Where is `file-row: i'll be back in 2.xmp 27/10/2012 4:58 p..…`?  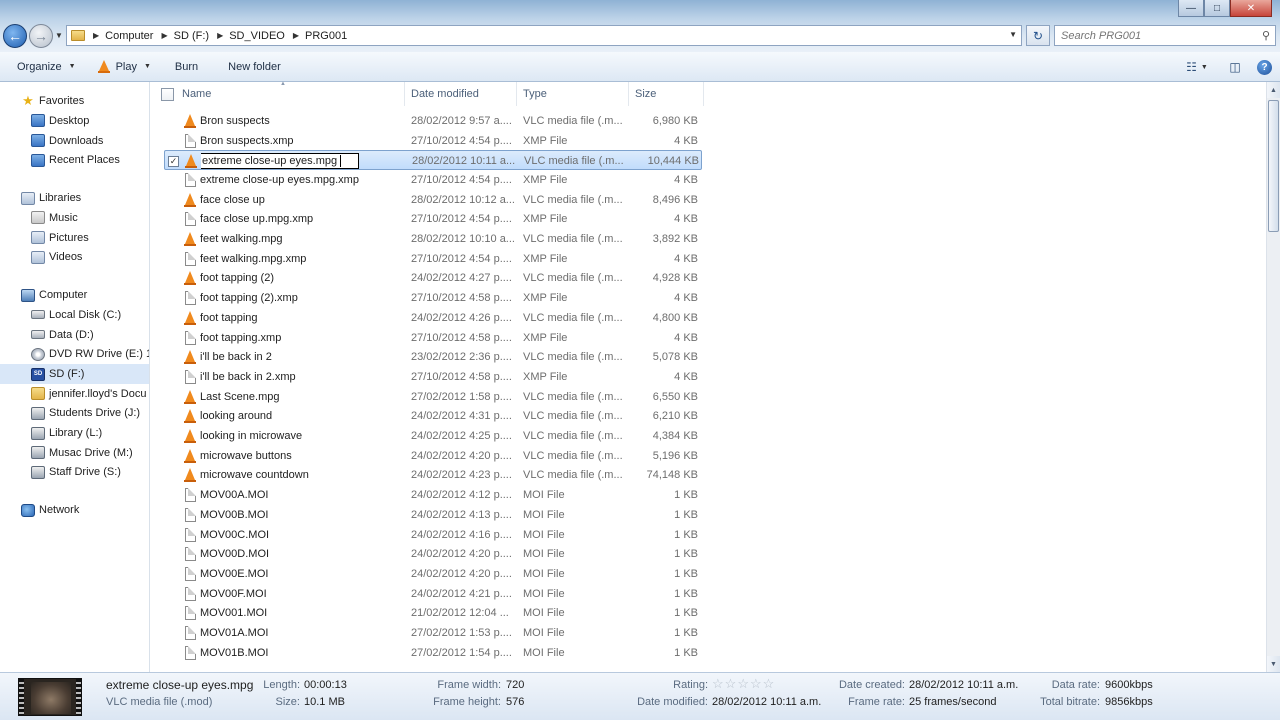
file-row: i'll be back in 2.xmp 27/10/2012 4:58 p..… is located at coordinates (433, 377).